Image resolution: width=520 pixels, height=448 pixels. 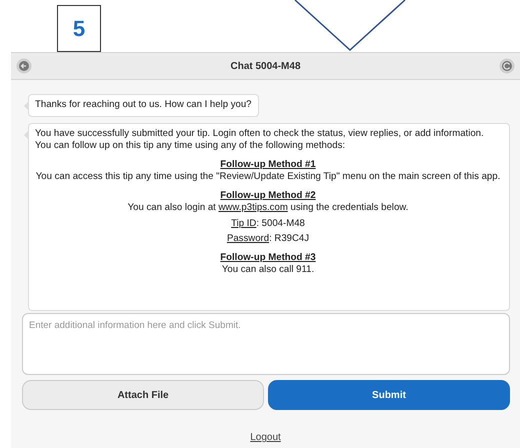 I want to click on submit-button: Submit, so click(x=389, y=395).